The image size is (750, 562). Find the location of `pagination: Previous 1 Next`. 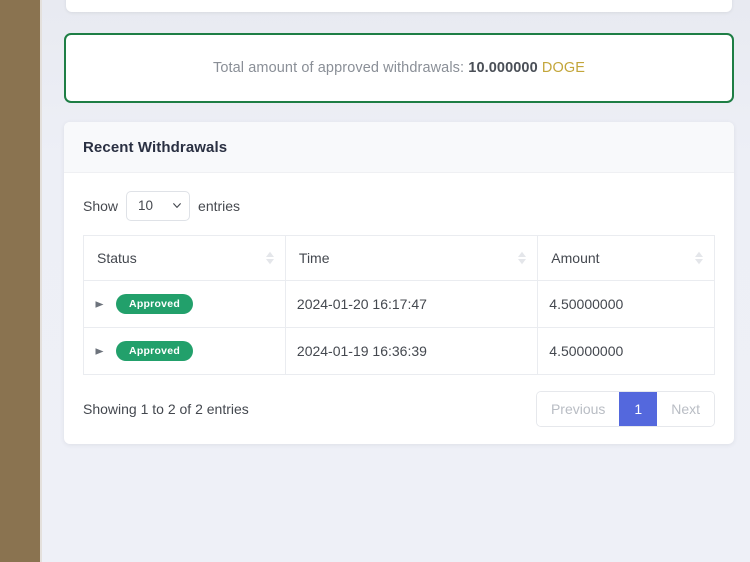

pagination: Previous 1 Next is located at coordinates (625, 409).